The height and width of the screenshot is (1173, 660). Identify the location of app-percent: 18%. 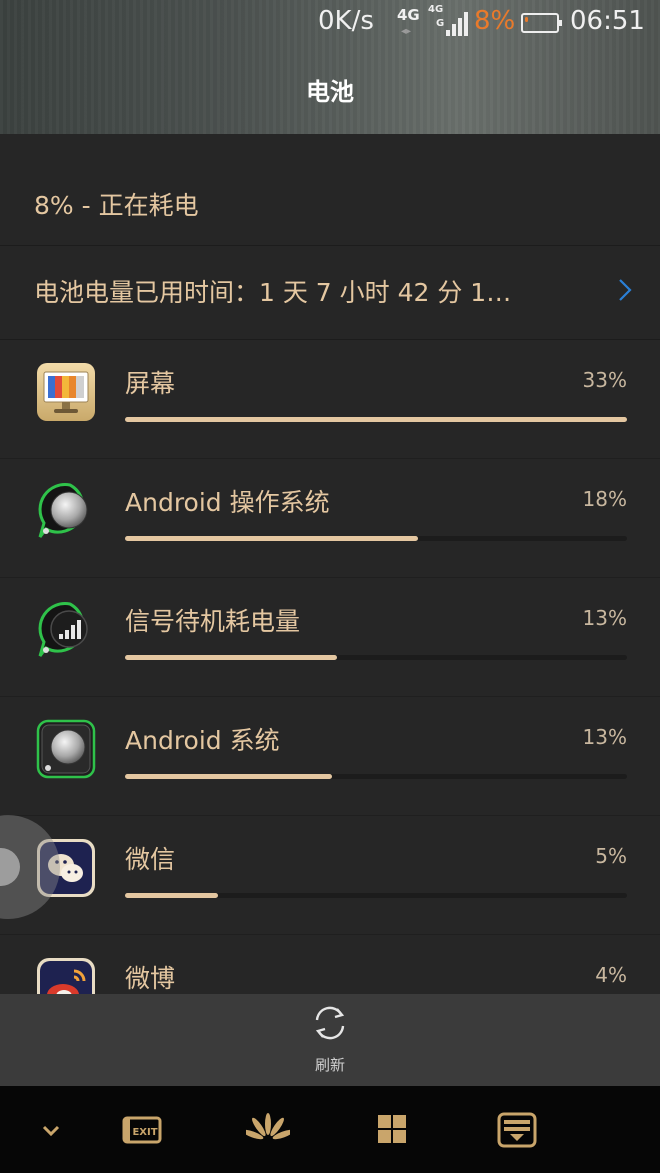
(604, 499).